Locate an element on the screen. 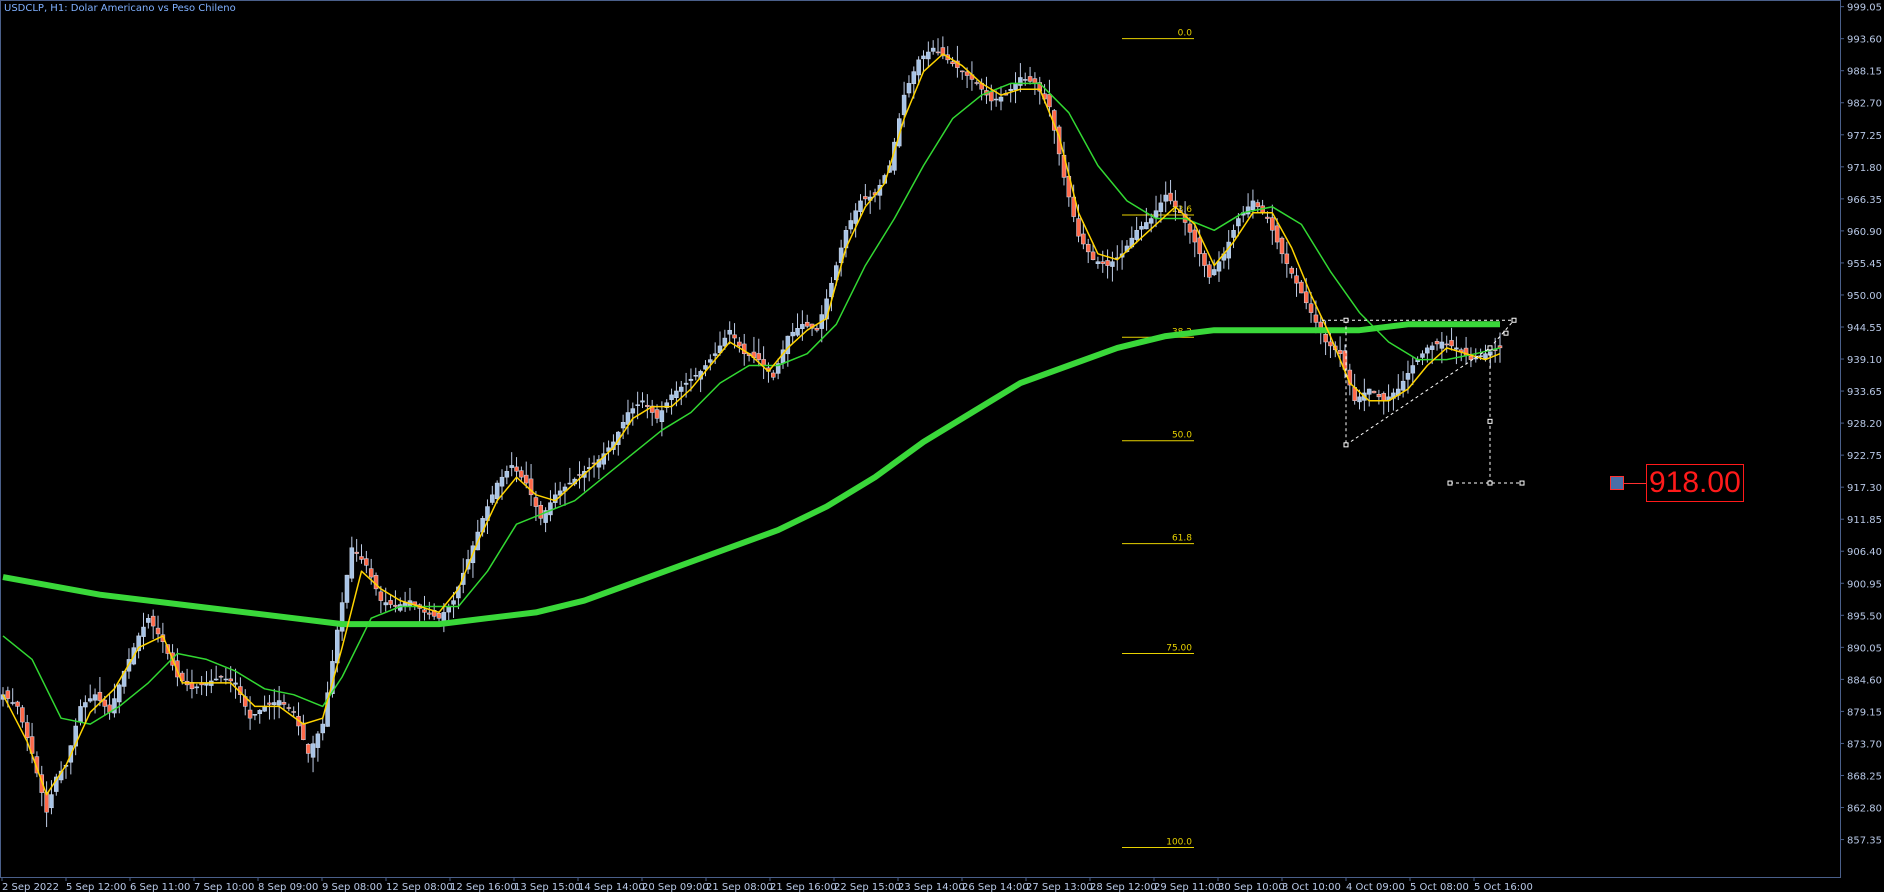 The width and height of the screenshot is (1884, 892). x-tick-label: 4 Oct 09:00 is located at coordinates (1375, 887).